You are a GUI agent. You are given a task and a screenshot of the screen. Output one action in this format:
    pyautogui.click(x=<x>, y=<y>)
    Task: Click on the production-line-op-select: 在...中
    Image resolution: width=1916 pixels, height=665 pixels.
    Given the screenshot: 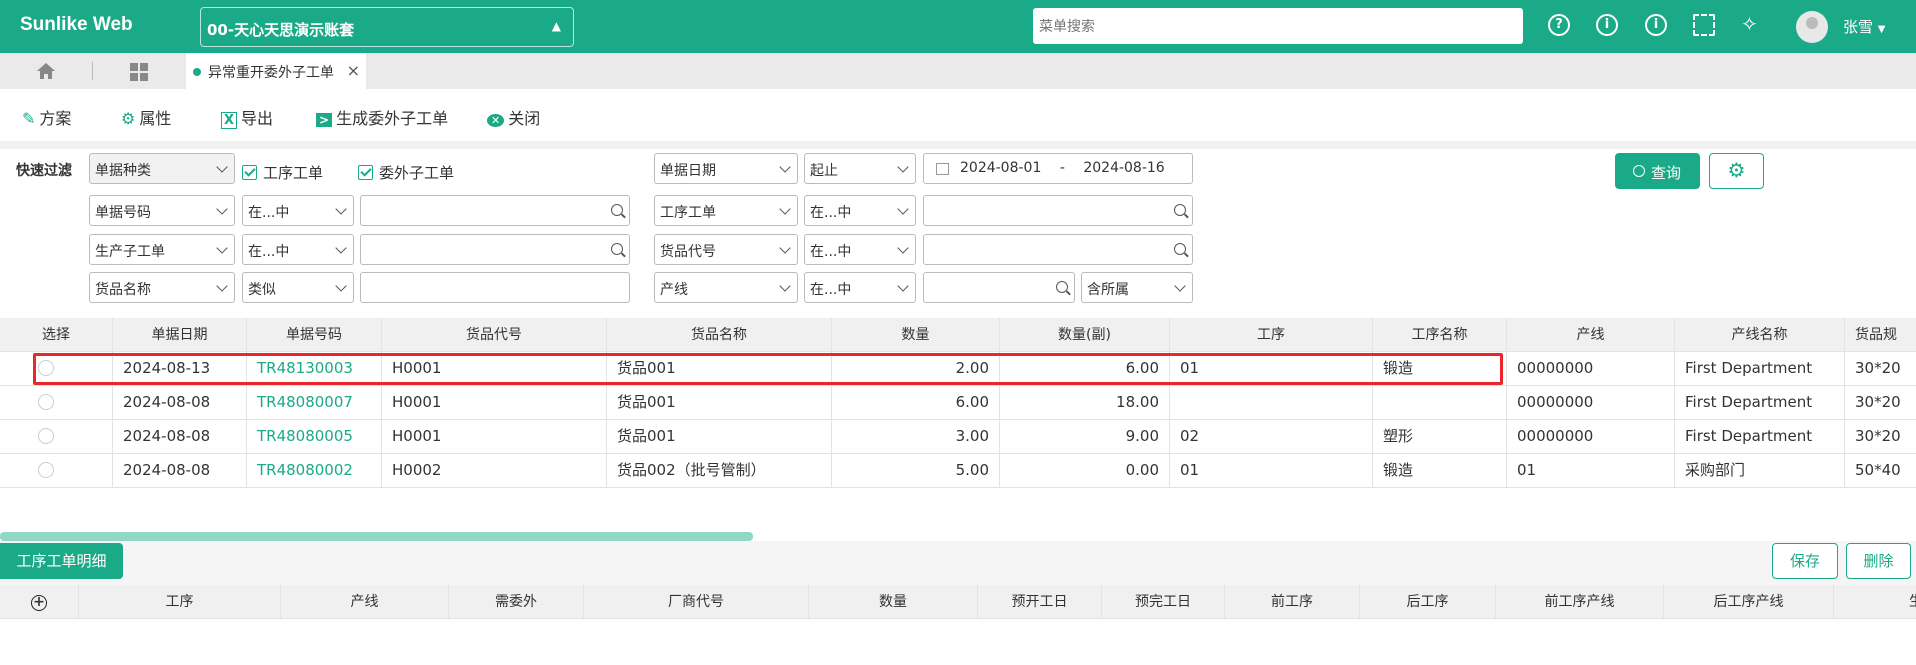 What is the action you would take?
    pyautogui.click(x=860, y=287)
    